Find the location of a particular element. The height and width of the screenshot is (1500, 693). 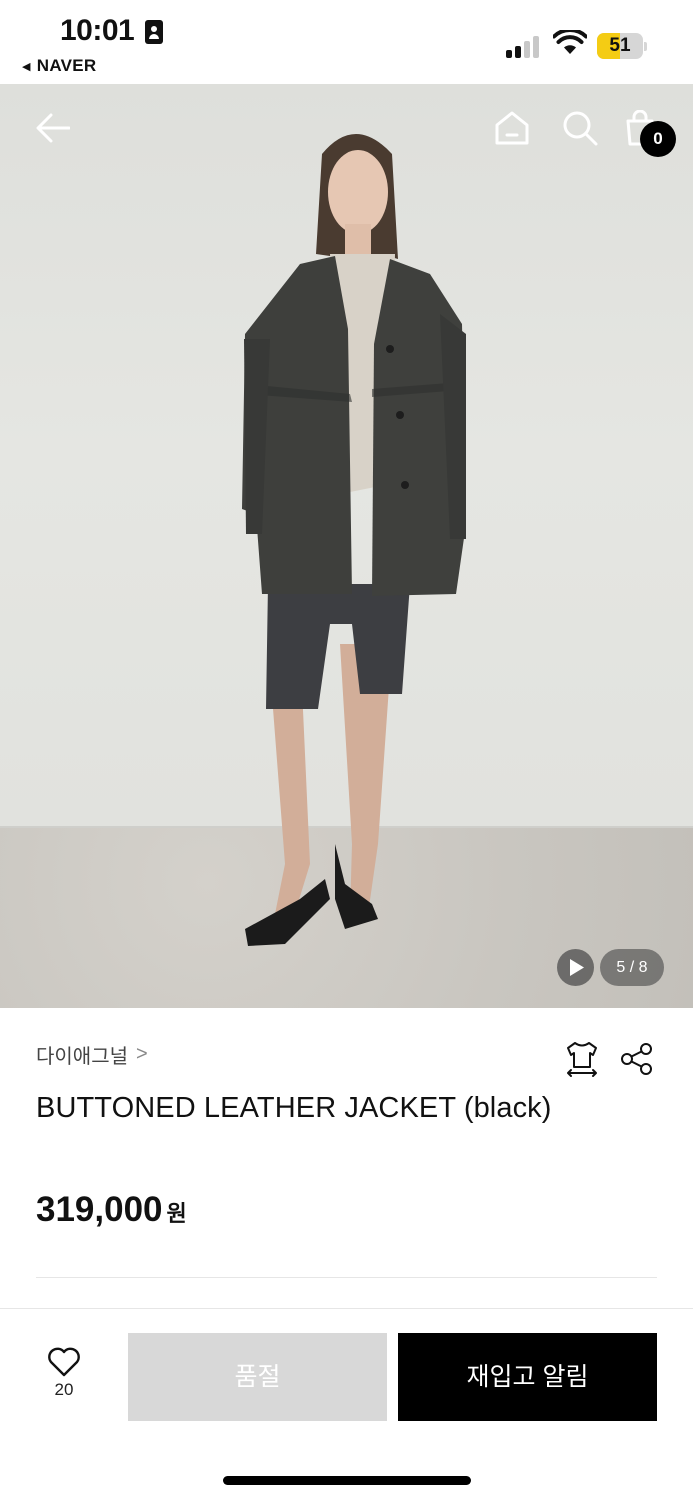

heart-icon is located at coordinates (64, 1362).